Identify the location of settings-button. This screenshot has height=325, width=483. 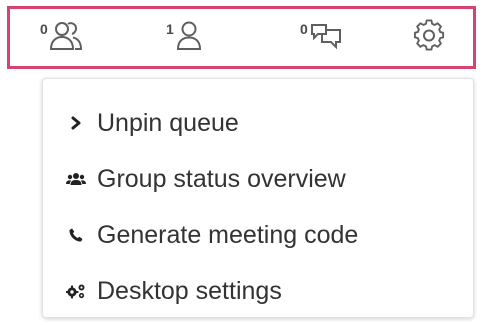
(430, 39).